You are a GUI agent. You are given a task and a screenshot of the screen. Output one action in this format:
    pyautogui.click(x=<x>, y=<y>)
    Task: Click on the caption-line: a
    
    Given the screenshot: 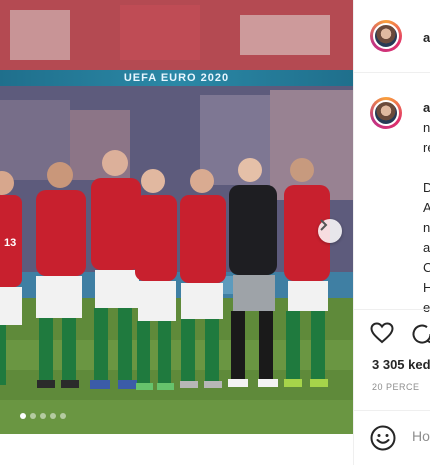 What is the action you would take?
    pyautogui.click(x=426, y=247)
    